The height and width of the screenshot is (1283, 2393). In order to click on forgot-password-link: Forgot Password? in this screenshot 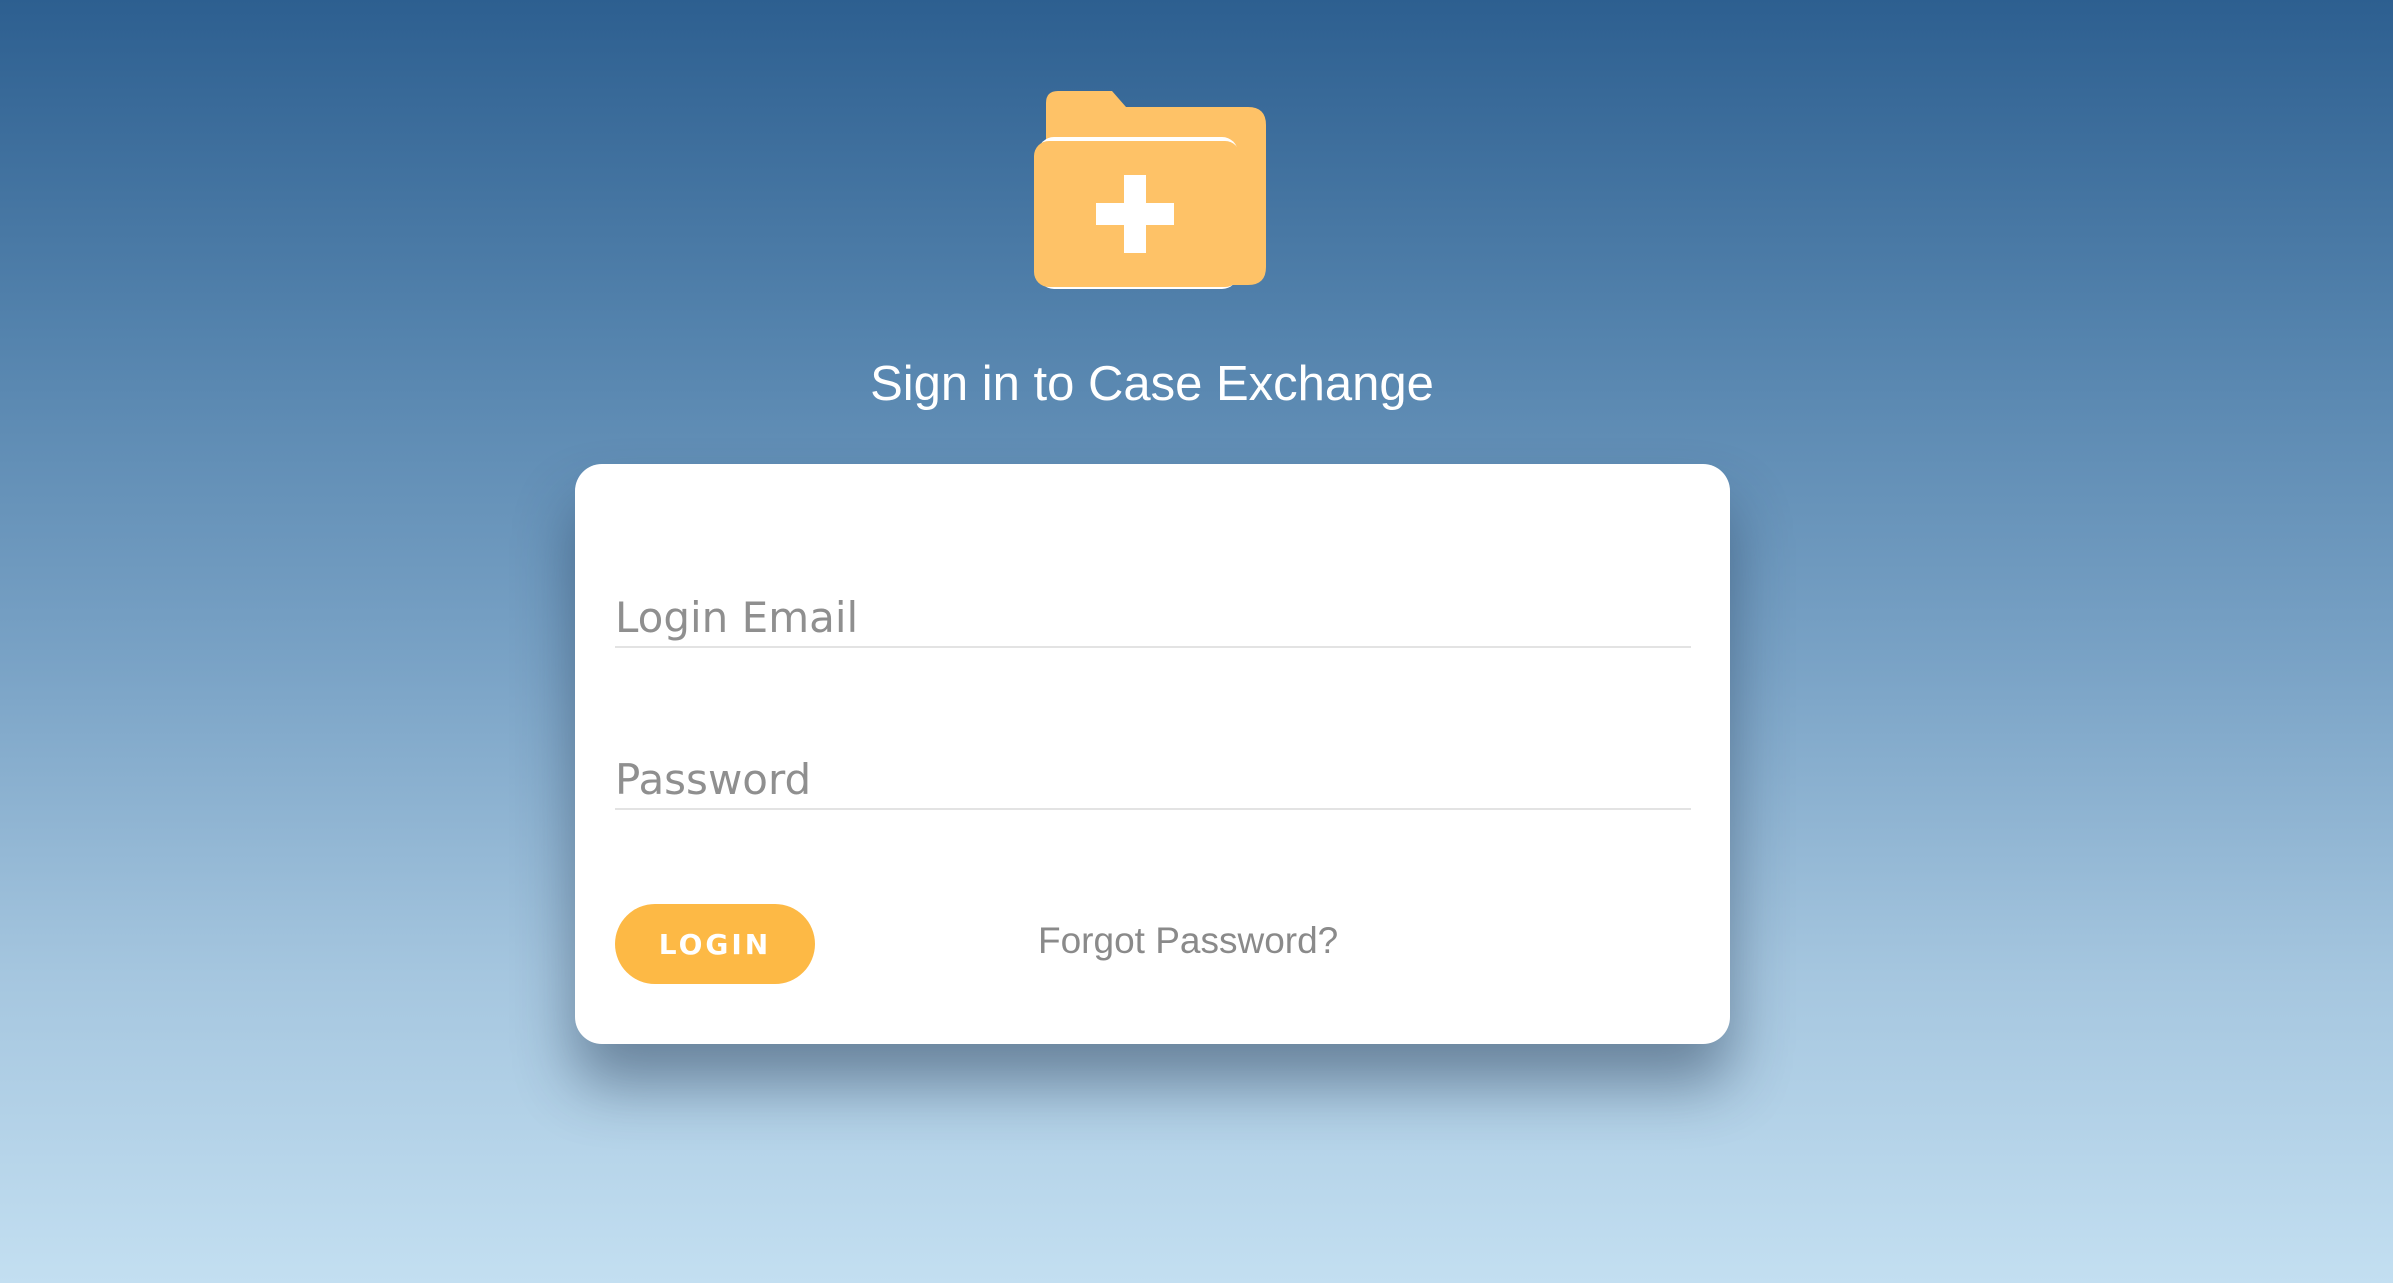, I will do `click(1188, 941)`.